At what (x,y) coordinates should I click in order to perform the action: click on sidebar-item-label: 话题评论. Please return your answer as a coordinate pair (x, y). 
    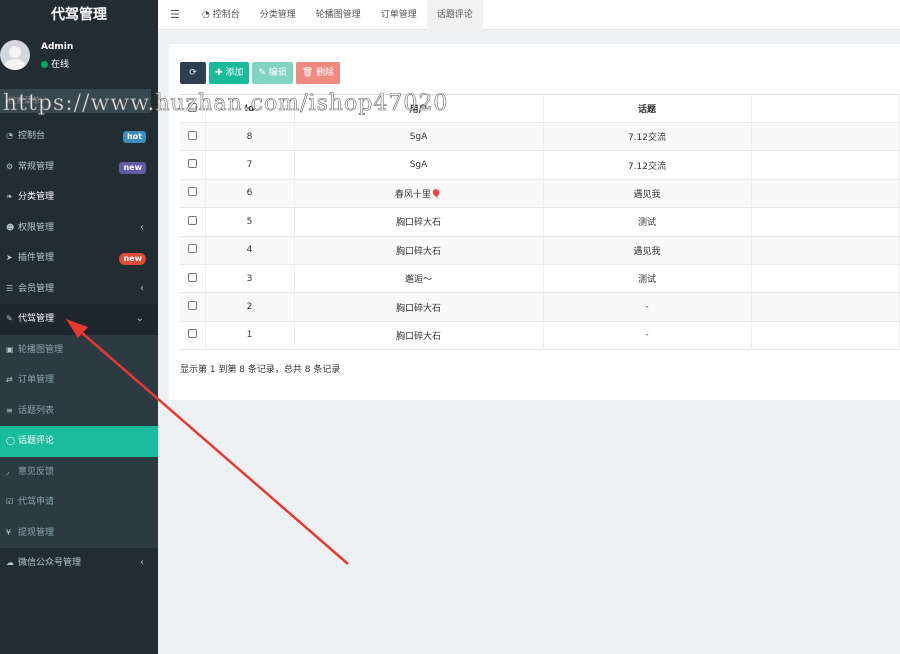
    Looking at the image, I should click on (36, 441).